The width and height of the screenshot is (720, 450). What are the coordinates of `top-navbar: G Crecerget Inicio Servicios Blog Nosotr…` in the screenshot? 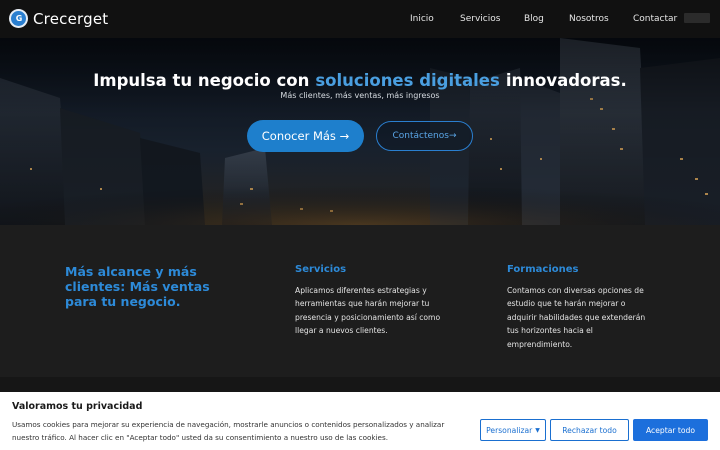 It's located at (360, 19).